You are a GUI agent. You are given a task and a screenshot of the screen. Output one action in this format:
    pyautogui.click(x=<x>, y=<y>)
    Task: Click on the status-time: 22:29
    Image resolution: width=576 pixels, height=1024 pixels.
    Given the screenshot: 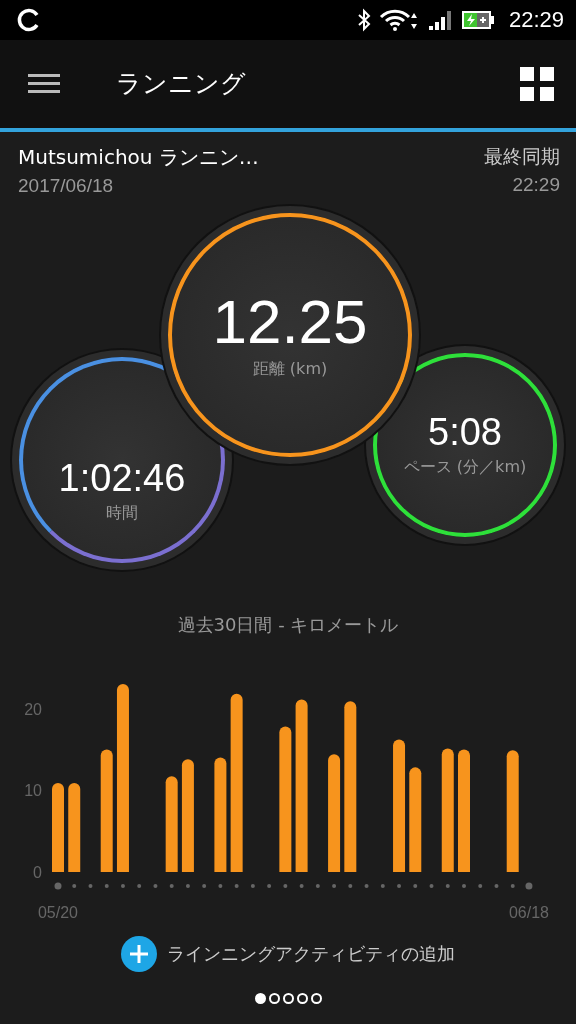 What is the action you would take?
    pyautogui.click(x=536, y=19)
    